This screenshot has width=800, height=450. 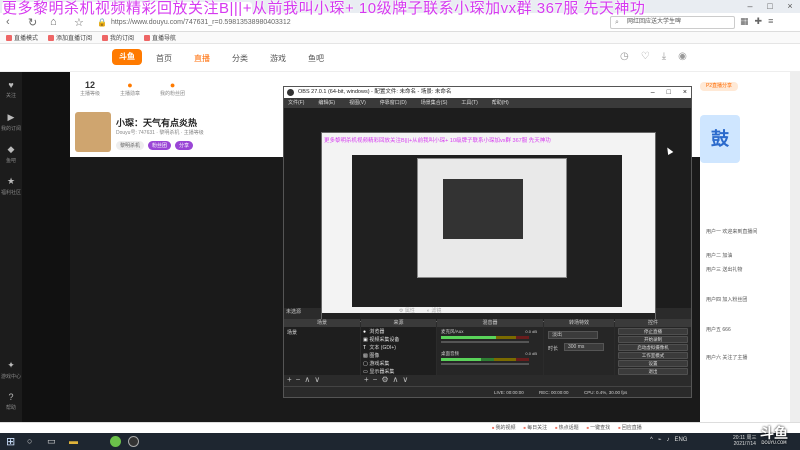 I want to click on menu-edit: 编辑(E), so click(x=326, y=103).